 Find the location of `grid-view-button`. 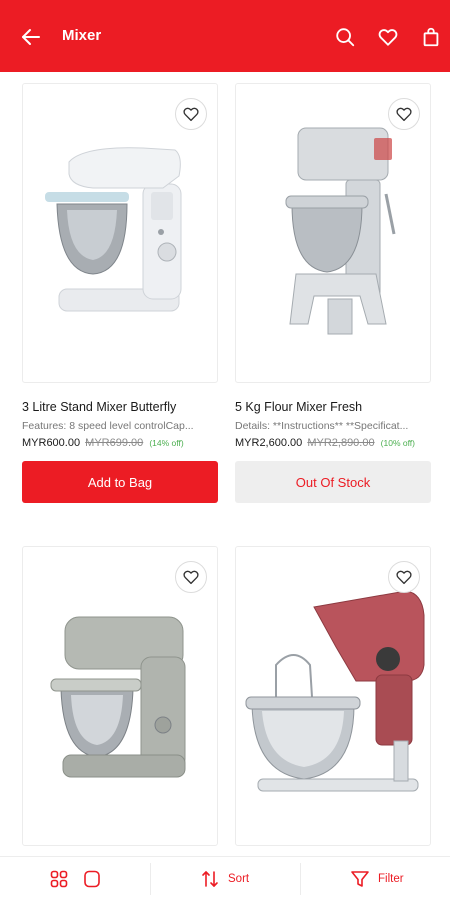

grid-view-button is located at coordinates (59, 879).